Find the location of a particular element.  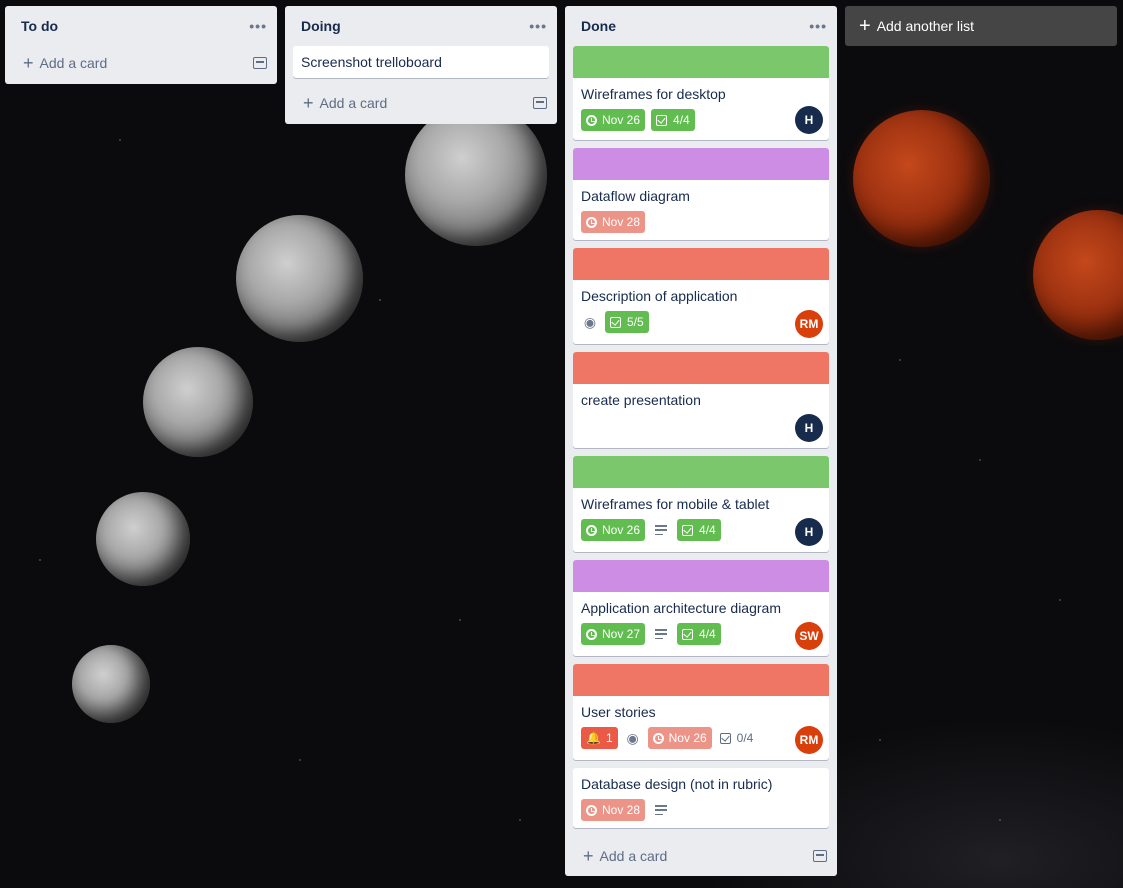

card-title: Database design (not in rubric) is located at coordinates (677, 784).